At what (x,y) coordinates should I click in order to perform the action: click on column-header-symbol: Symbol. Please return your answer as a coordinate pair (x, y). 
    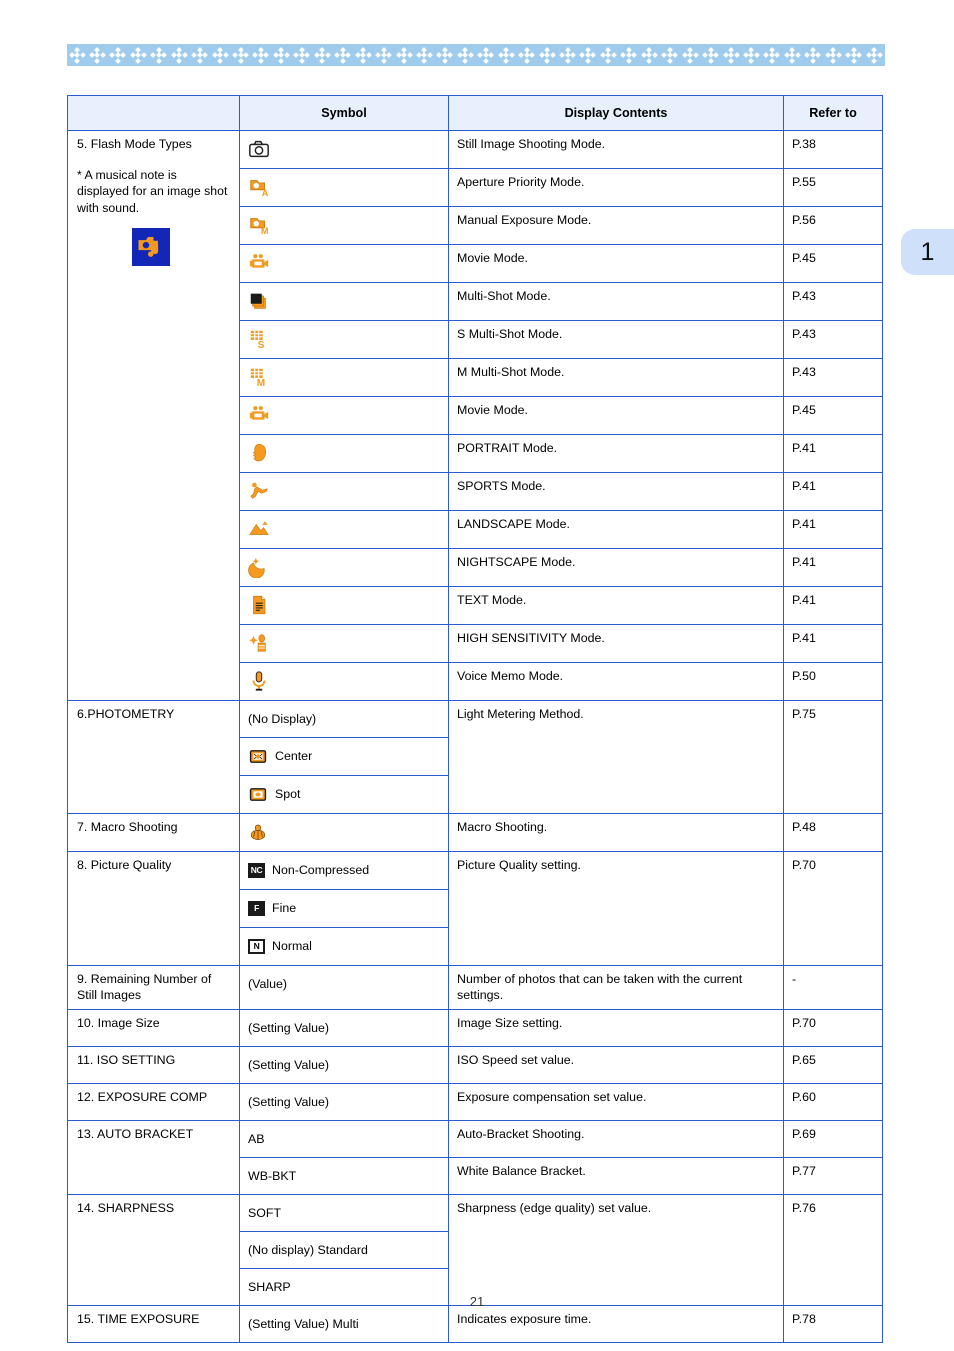
    Looking at the image, I should click on (344, 113).